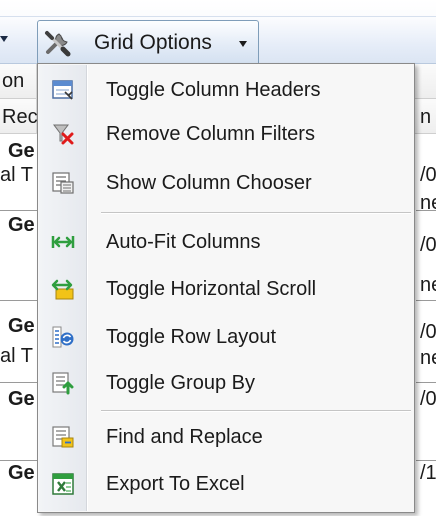  What do you see at coordinates (211, 289) in the screenshot?
I see `menu-item-label: Toggle Horizontal Scroll` at bounding box center [211, 289].